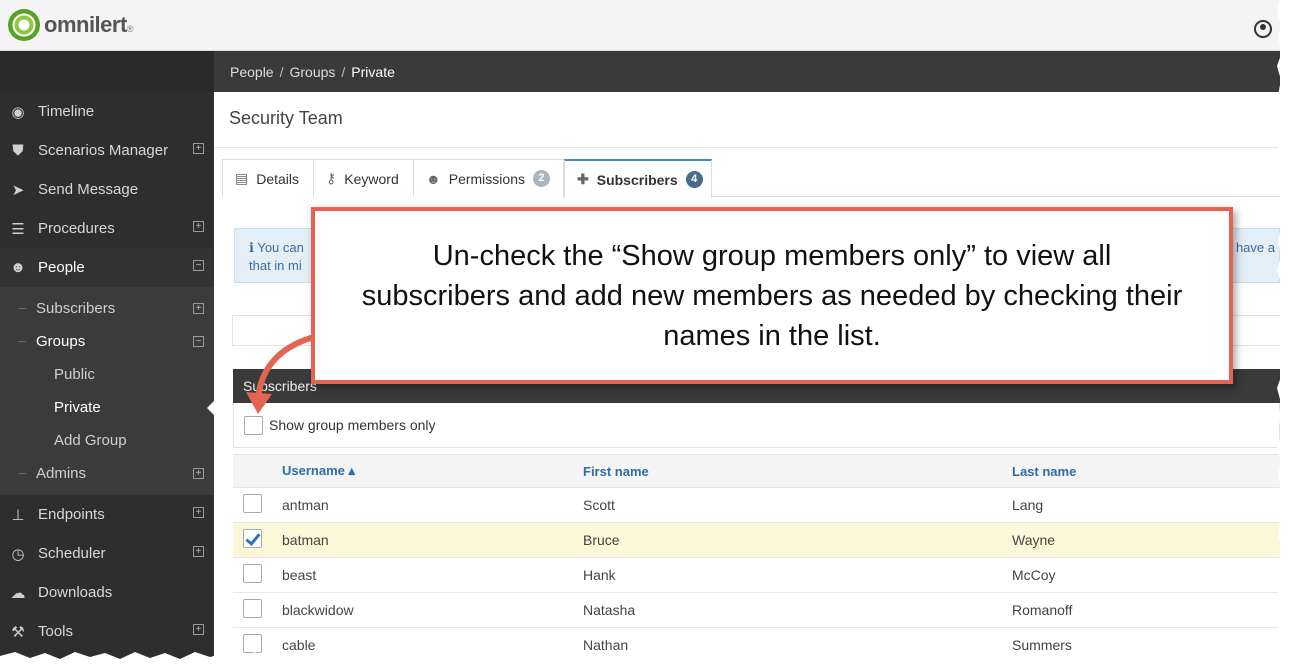  What do you see at coordinates (432, 471) in the screenshot?
I see `username-column-header: Username ▴` at bounding box center [432, 471].